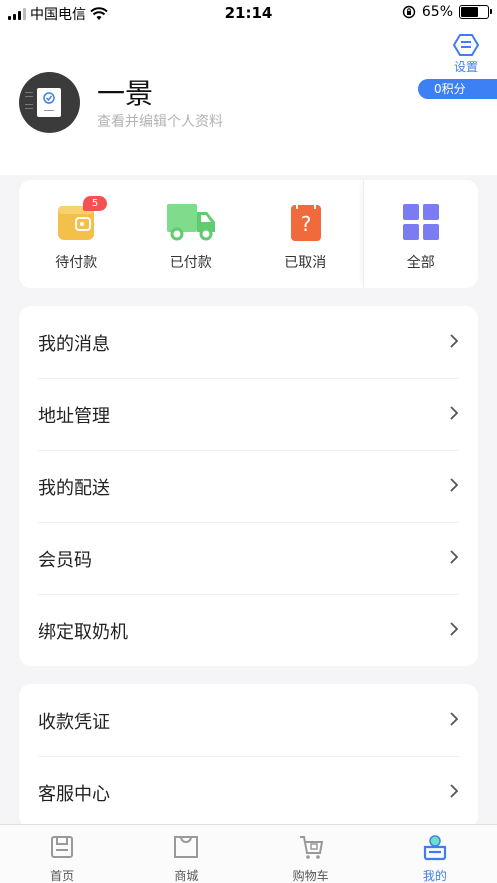 The height and width of the screenshot is (883, 497). I want to click on tab-mall-label: 商城, so click(186, 876).